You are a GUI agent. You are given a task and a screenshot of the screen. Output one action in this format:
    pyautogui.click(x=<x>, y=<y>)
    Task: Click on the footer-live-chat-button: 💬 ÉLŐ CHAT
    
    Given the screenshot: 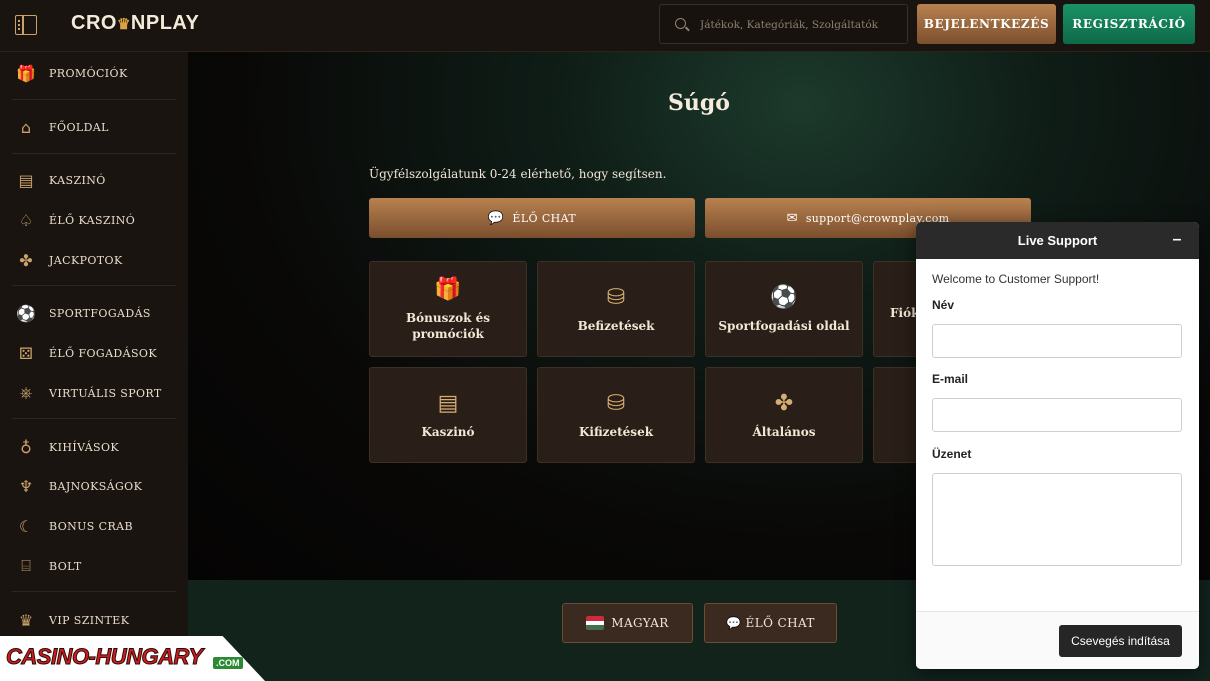 What is the action you would take?
    pyautogui.click(x=770, y=623)
    